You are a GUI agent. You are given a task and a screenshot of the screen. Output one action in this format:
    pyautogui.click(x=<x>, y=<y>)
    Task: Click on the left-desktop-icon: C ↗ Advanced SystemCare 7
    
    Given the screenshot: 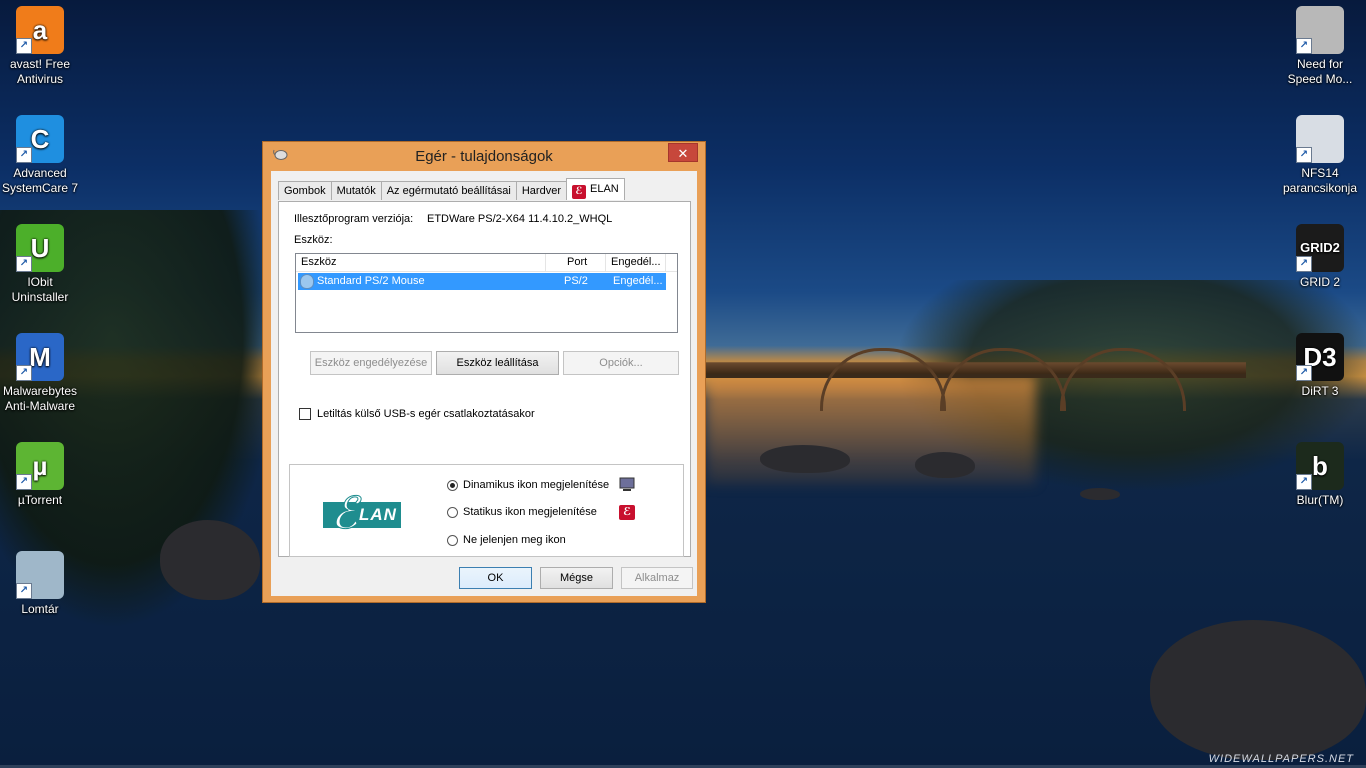 What is the action you would take?
    pyautogui.click(x=40, y=155)
    